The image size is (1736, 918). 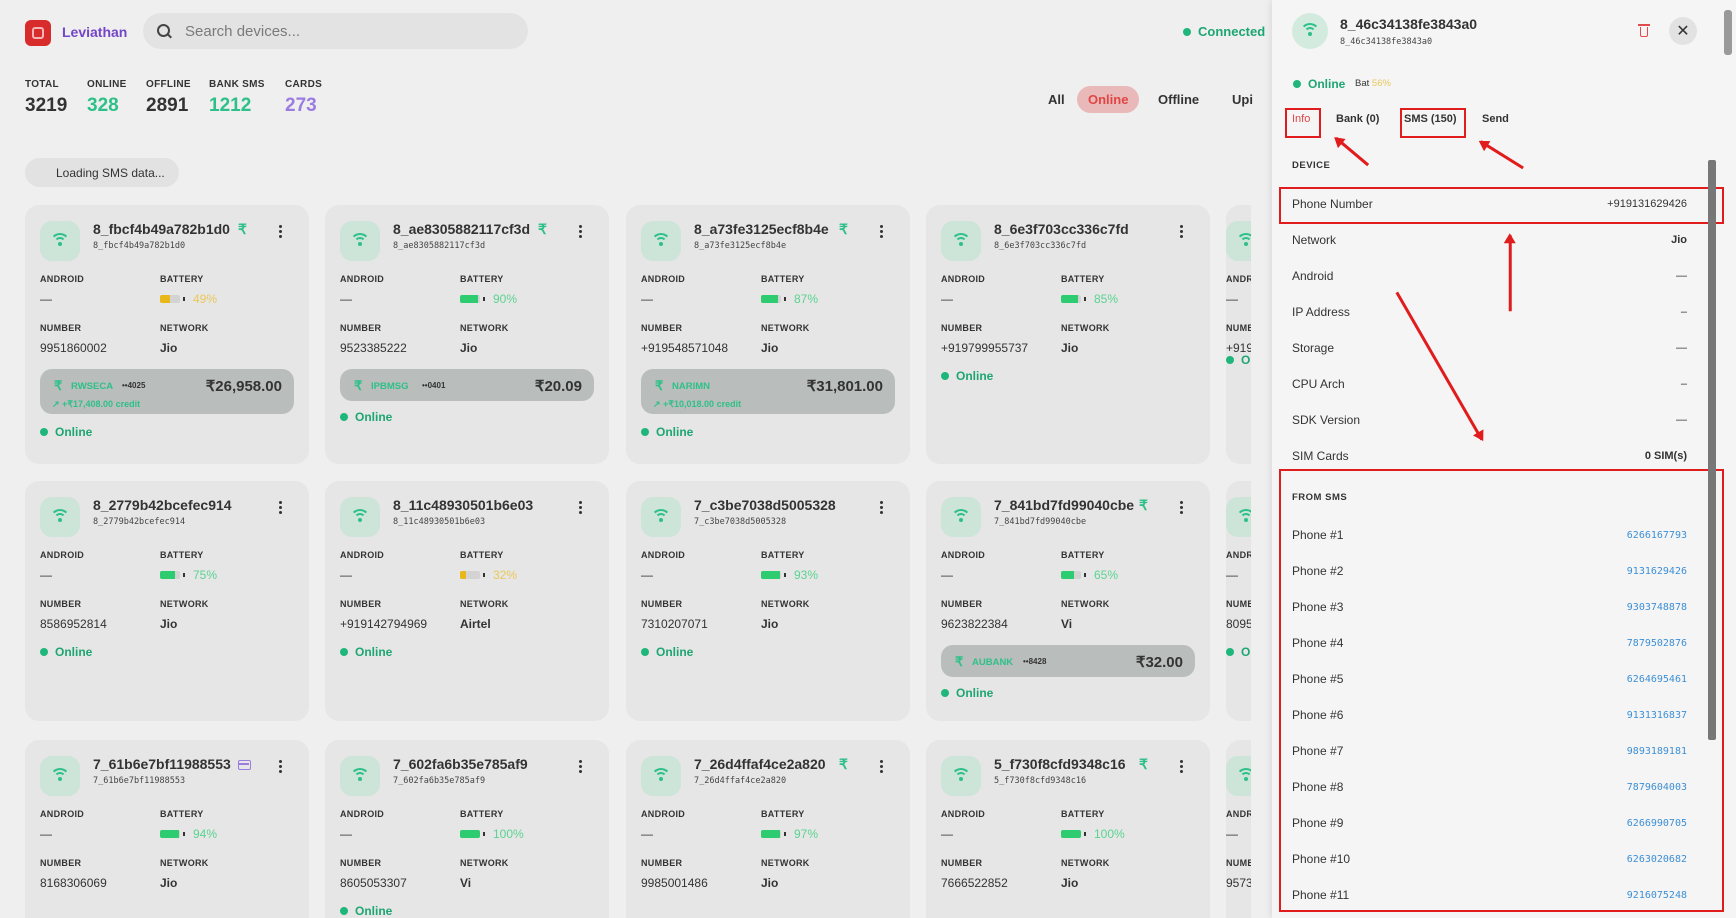 I want to click on close-button: ✕, so click(x=1683, y=31).